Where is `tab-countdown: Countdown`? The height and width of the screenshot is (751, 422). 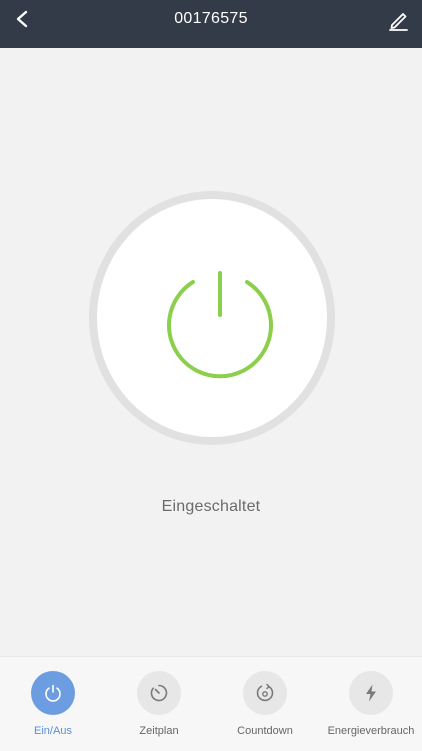 tab-countdown: Countdown is located at coordinates (265, 704).